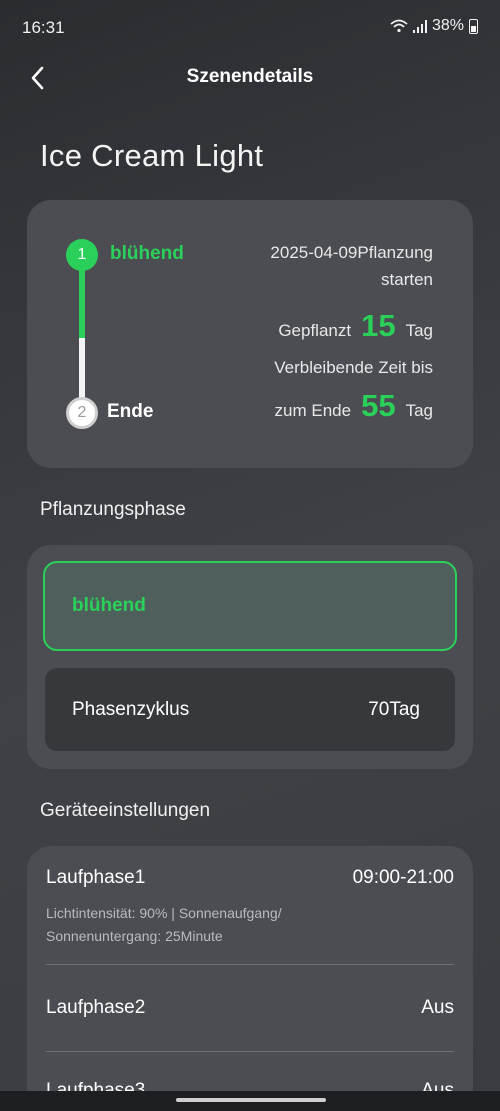 This screenshot has height=1111, width=500. I want to click on run-phase-1-name: Laufphase1, so click(95, 878).